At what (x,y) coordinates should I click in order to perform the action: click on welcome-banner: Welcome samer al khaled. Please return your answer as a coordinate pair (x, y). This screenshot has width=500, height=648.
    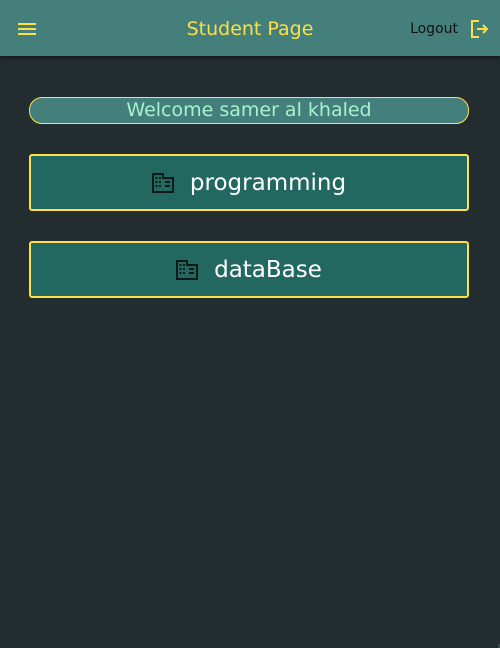
    Looking at the image, I should click on (249, 110).